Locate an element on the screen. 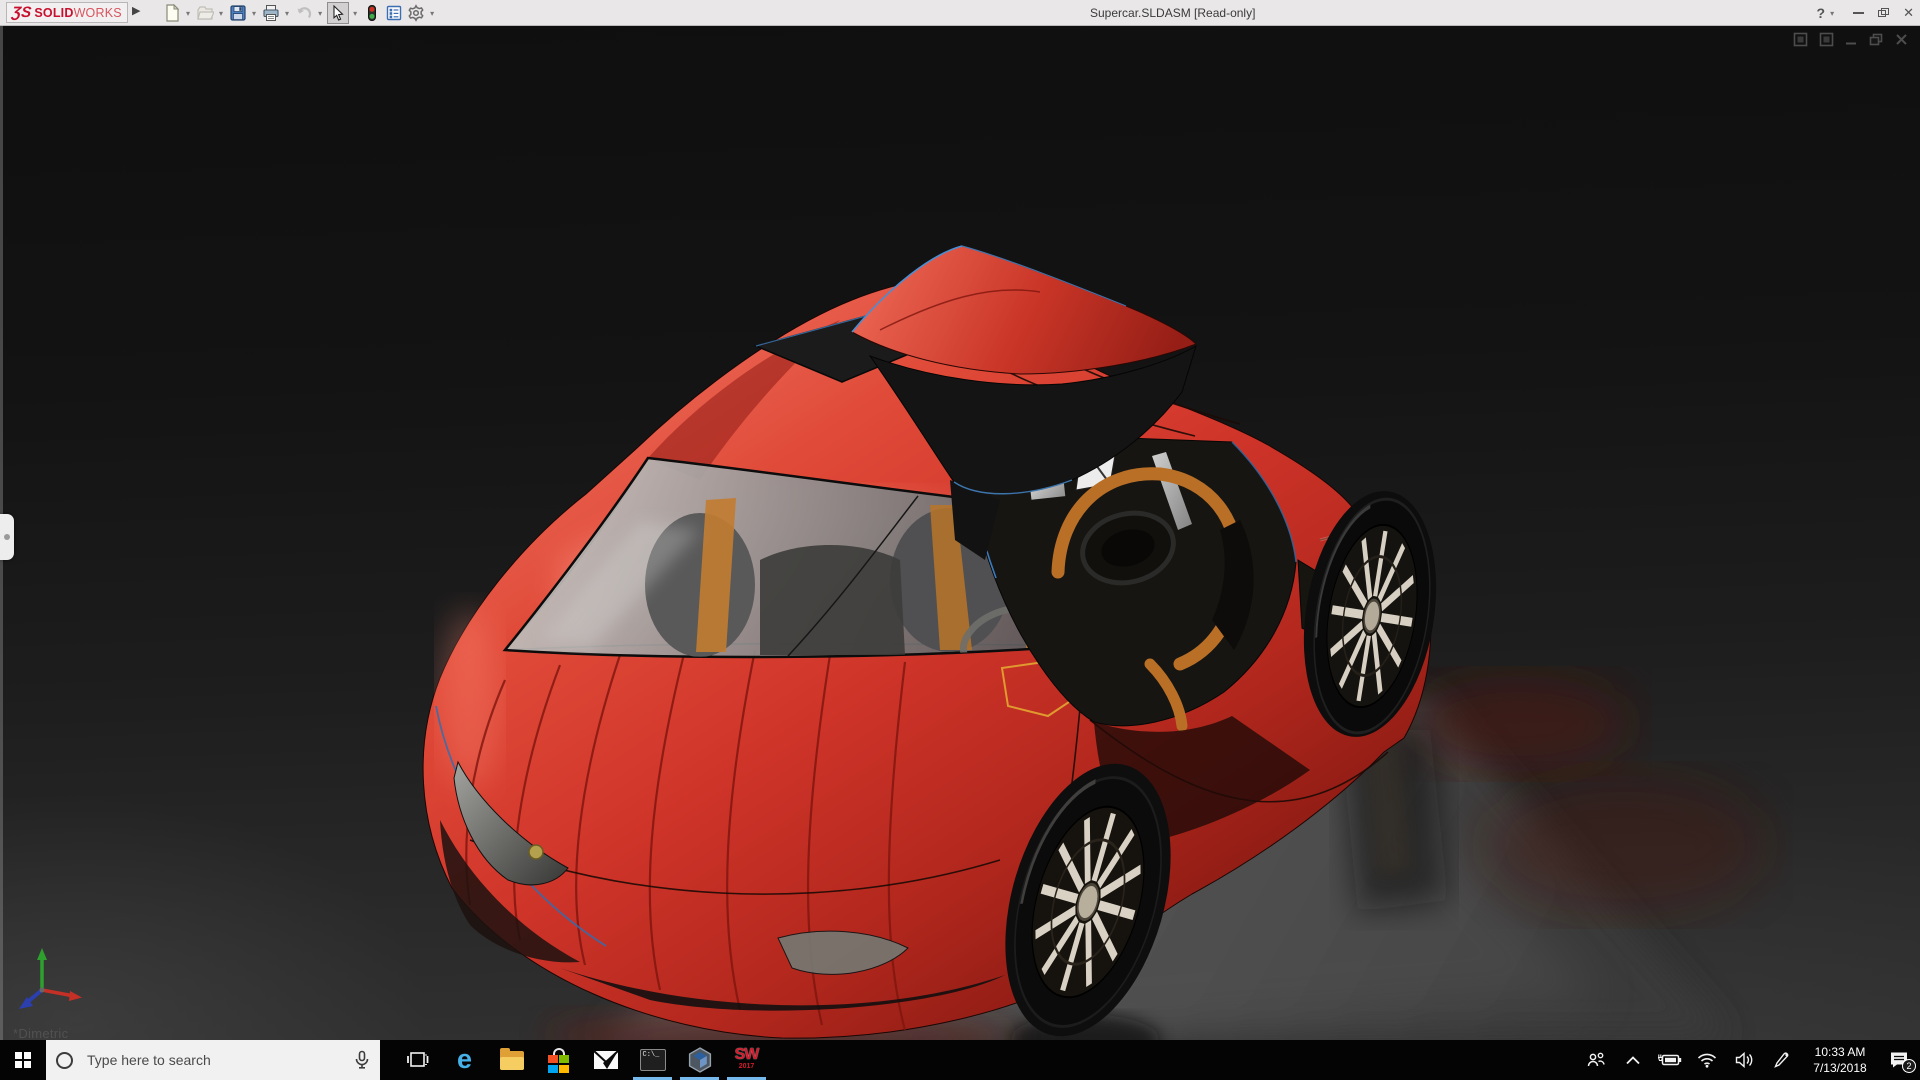 The image size is (1920, 1080). solidworks-logo: ƷS SOLID WORKS is located at coordinates (67, 12).